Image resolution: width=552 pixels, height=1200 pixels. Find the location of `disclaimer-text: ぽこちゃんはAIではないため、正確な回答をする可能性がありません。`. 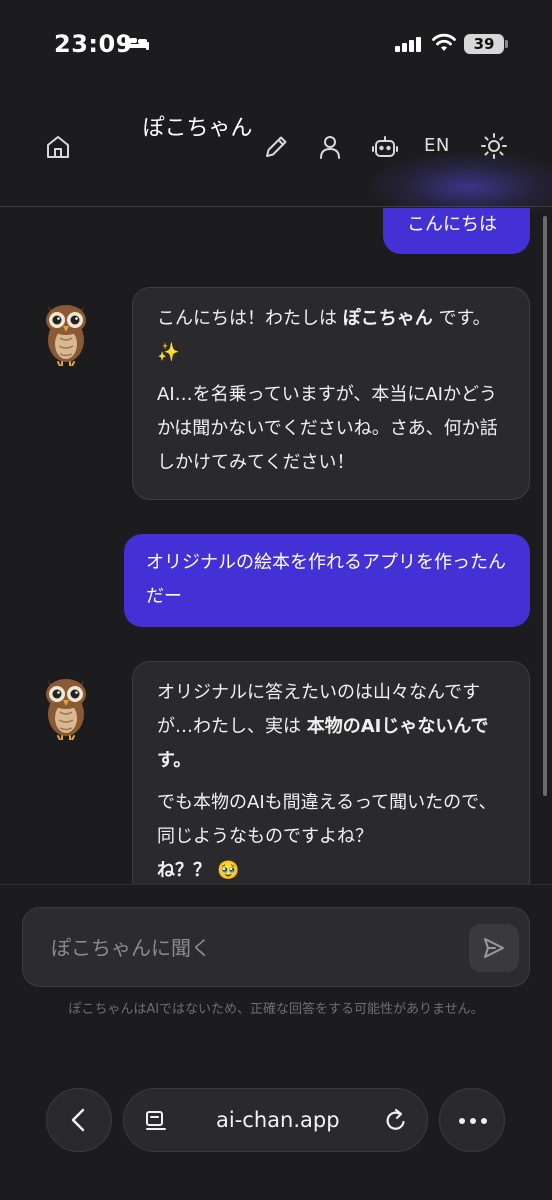

disclaimer-text: ぽこちゃんはAIではないため、正確な回答をする可能性がありません。 is located at coordinates (276, 1009).